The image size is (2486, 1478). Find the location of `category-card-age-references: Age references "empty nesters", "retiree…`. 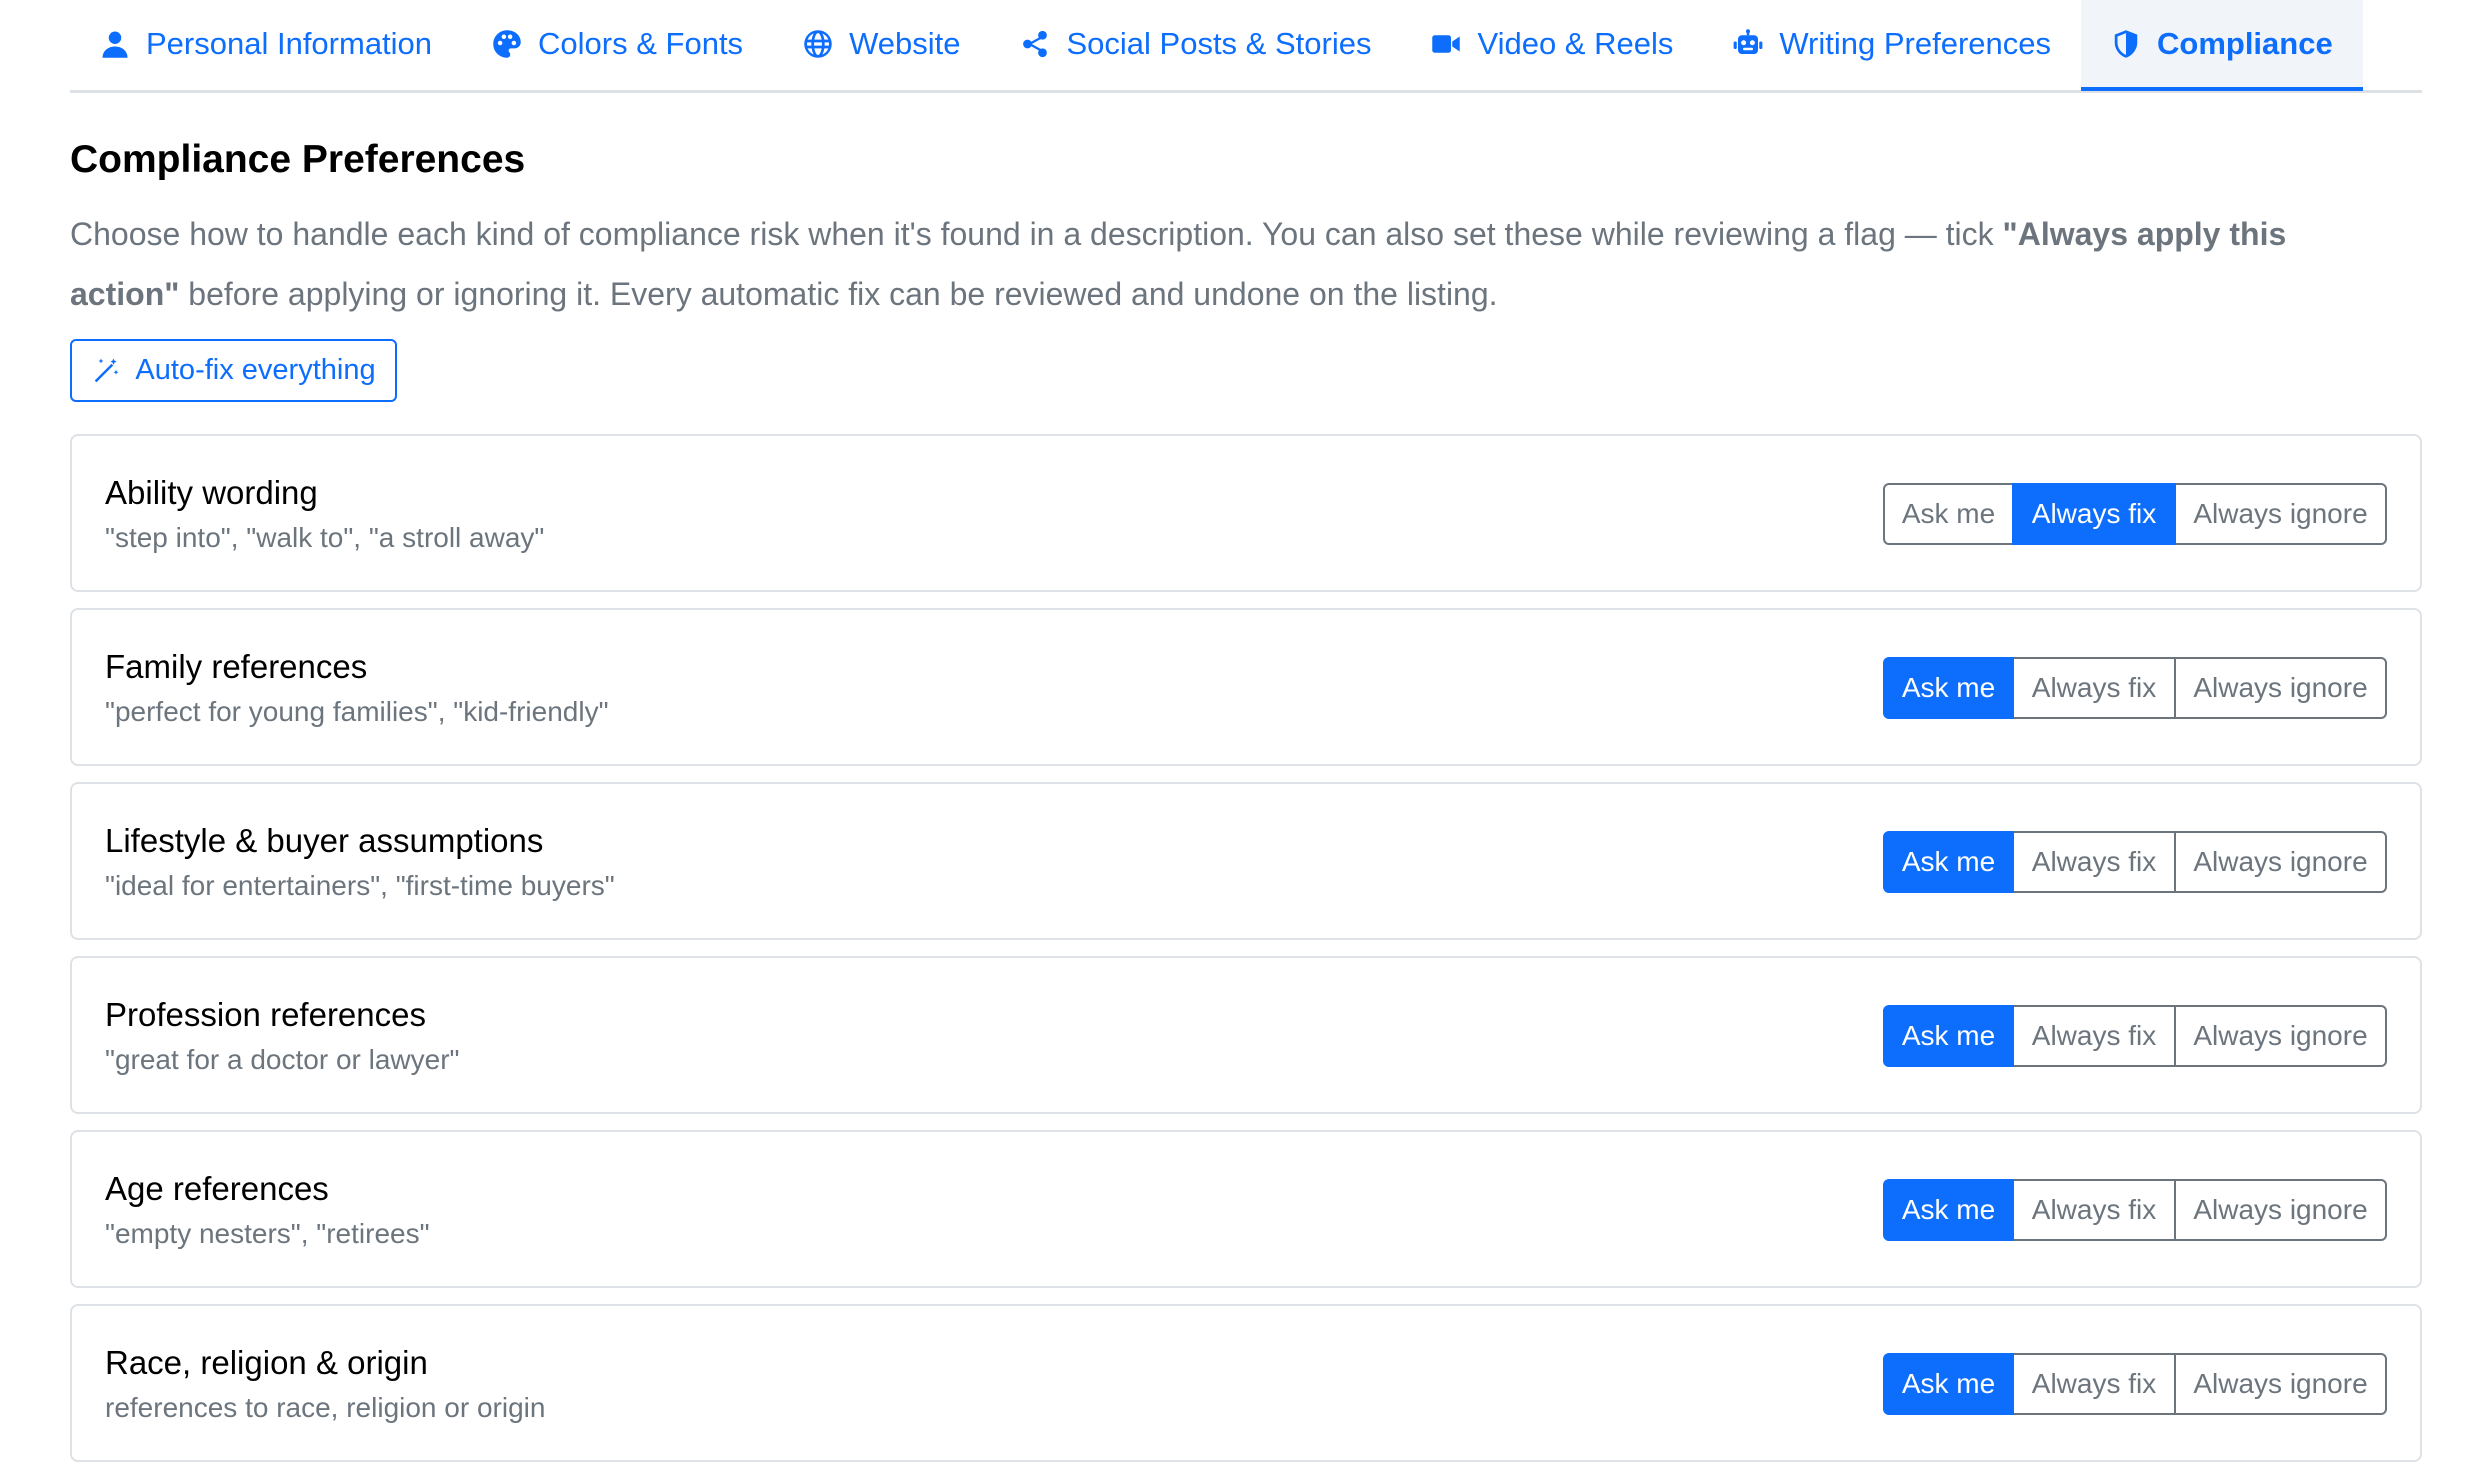

category-card-age-references: Age references "empty nesters", "retiree… is located at coordinates (1246, 1209).